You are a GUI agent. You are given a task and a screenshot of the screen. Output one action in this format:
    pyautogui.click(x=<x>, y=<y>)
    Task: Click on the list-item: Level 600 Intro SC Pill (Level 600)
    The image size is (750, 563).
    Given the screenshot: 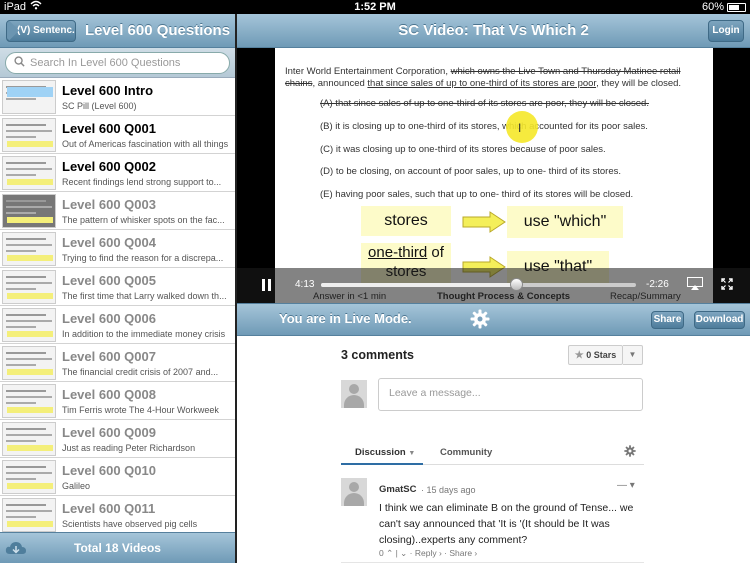 What is the action you would take?
    pyautogui.click(x=117, y=97)
    